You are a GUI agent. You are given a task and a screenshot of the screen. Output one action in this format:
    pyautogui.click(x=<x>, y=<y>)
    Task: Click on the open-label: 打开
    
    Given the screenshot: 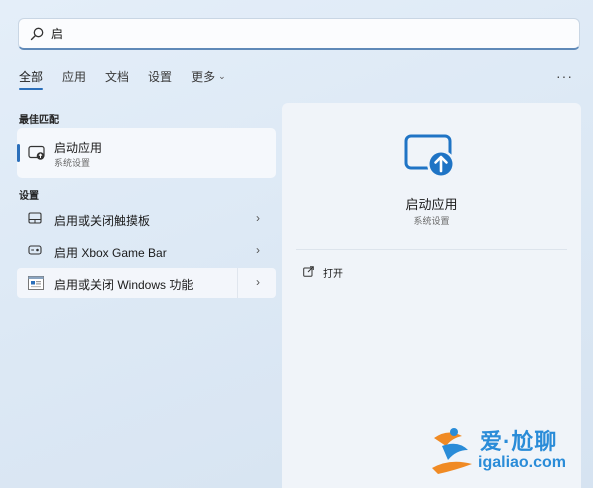 What is the action you would take?
    pyautogui.click(x=333, y=274)
    